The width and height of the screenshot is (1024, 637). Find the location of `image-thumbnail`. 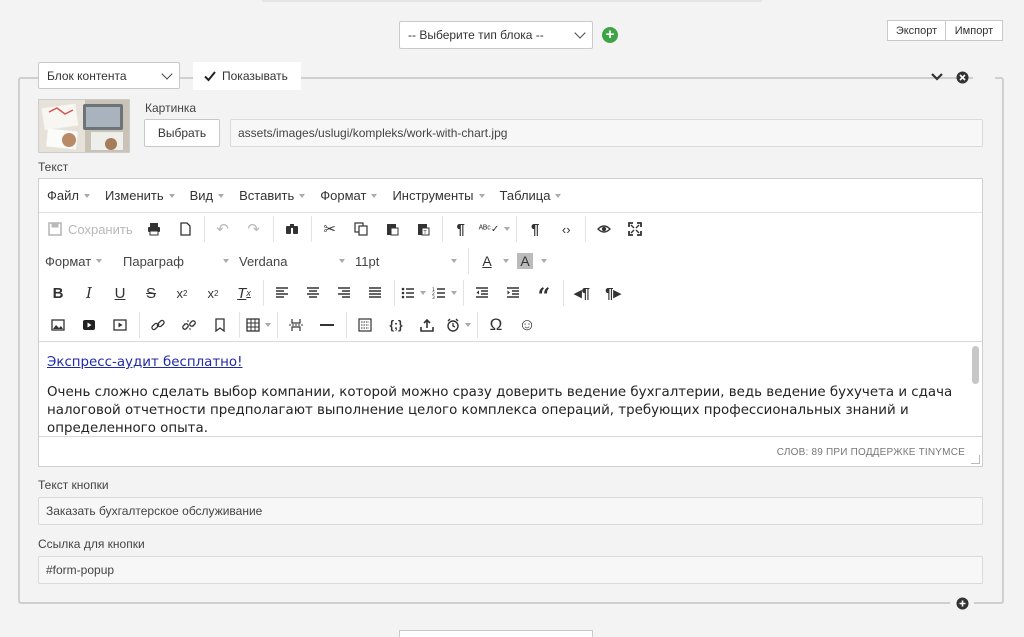

image-thumbnail is located at coordinates (84, 126).